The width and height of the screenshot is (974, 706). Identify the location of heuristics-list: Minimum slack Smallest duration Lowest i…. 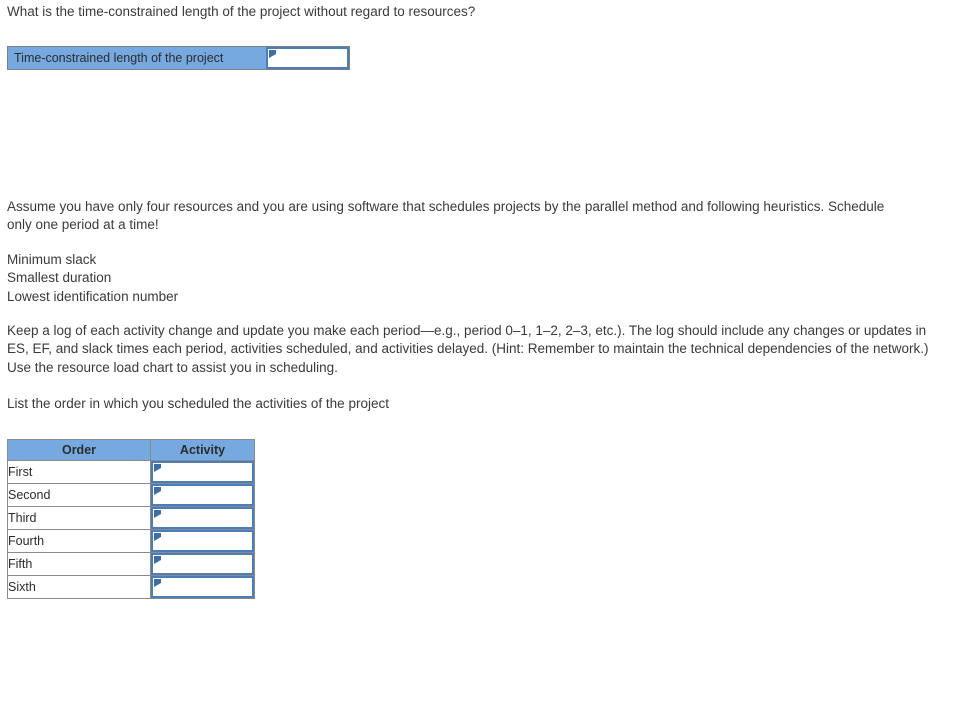
(257, 278).